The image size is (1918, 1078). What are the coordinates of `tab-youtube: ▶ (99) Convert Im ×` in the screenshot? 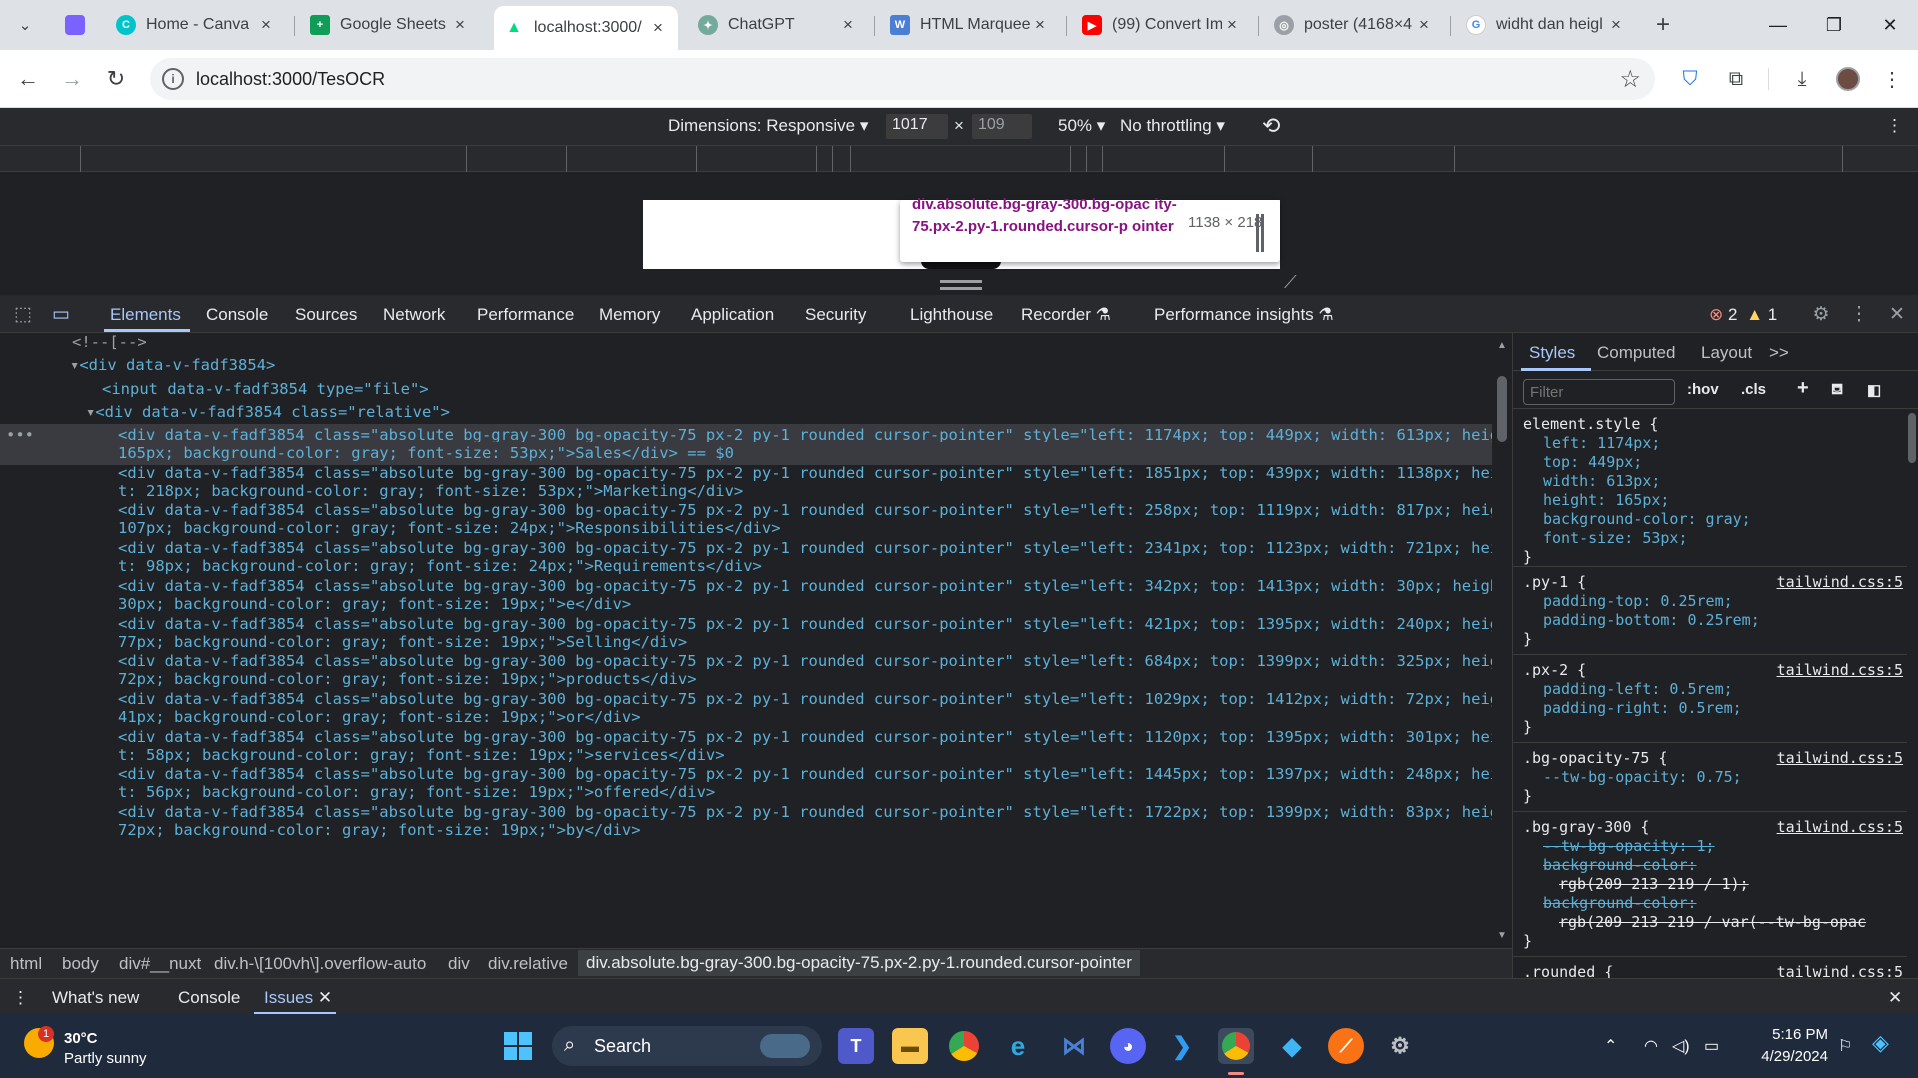 It's located at (1162, 25).